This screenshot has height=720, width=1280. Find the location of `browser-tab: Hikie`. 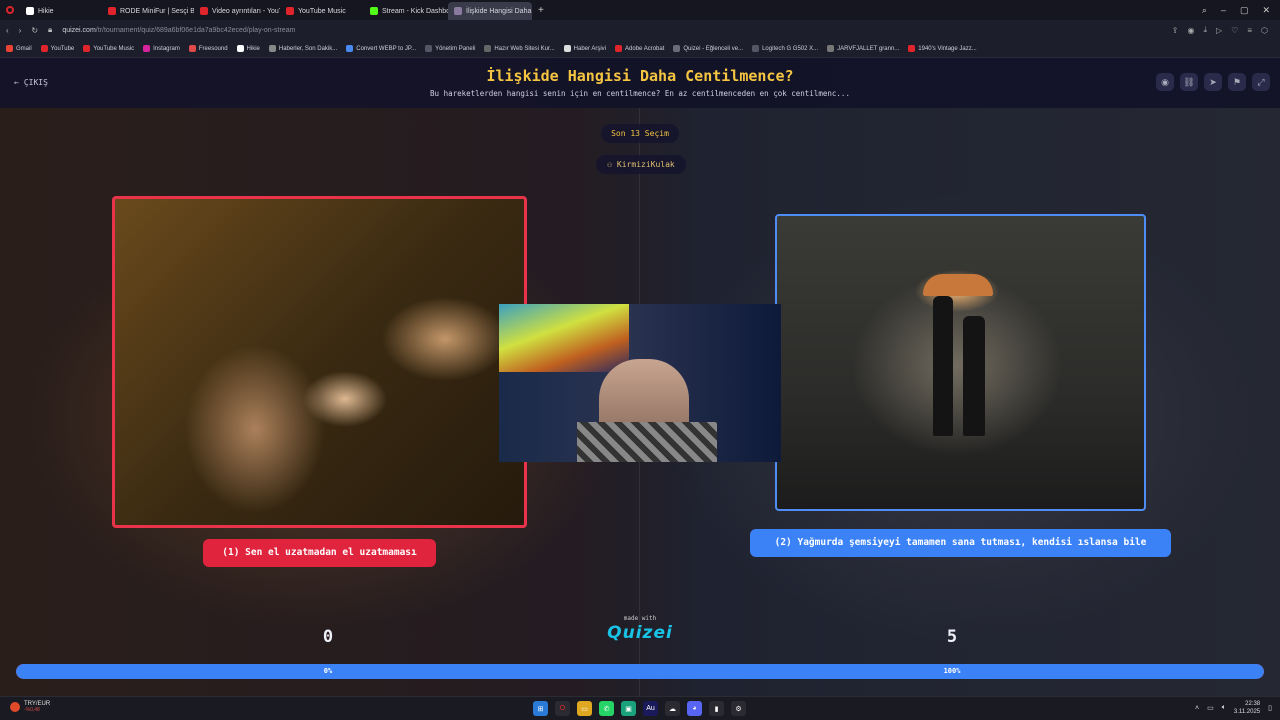

browser-tab: Hikie is located at coordinates (61, 11).